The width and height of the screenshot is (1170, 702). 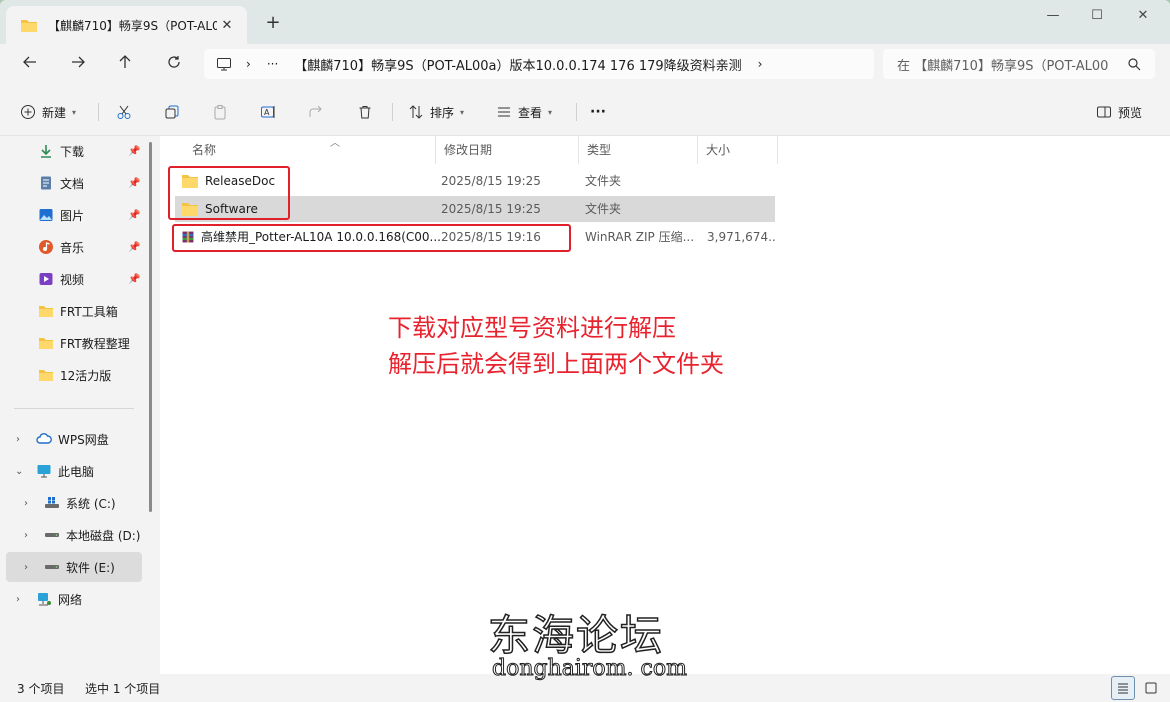 What do you see at coordinates (29, 62) in the screenshot?
I see `arrow-left-icon` at bounding box center [29, 62].